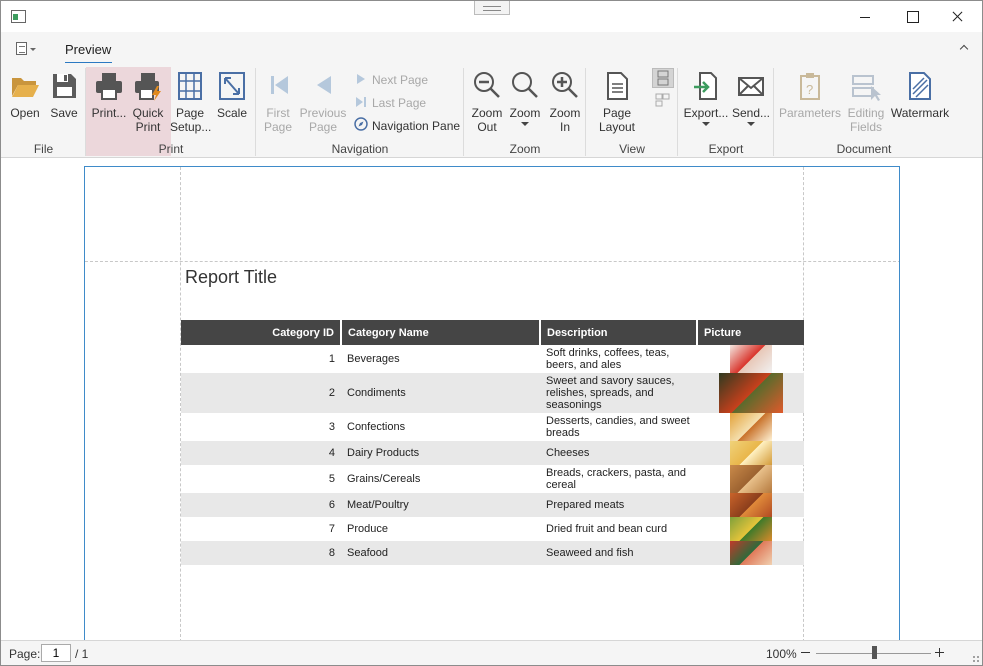 Image resolution: width=983 pixels, height=666 pixels. I want to click on editing-fields-button: Editing Fields, so click(866, 100).